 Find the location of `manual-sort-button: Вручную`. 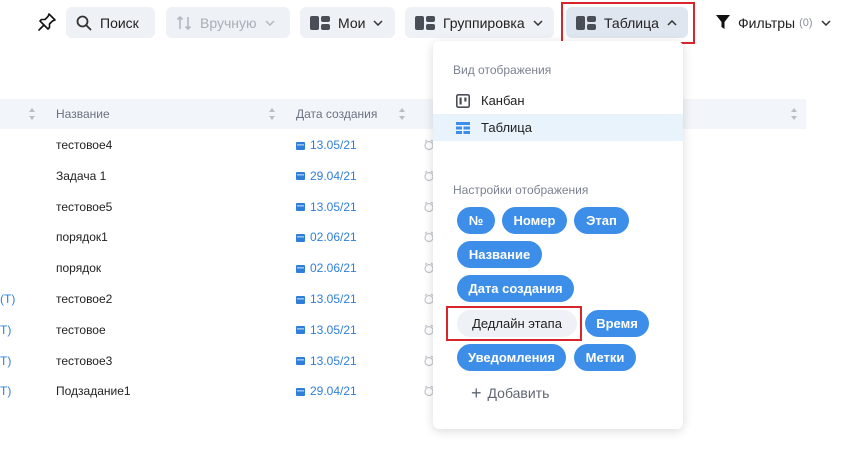

manual-sort-button: Вручную is located at coordinates (228, 22).